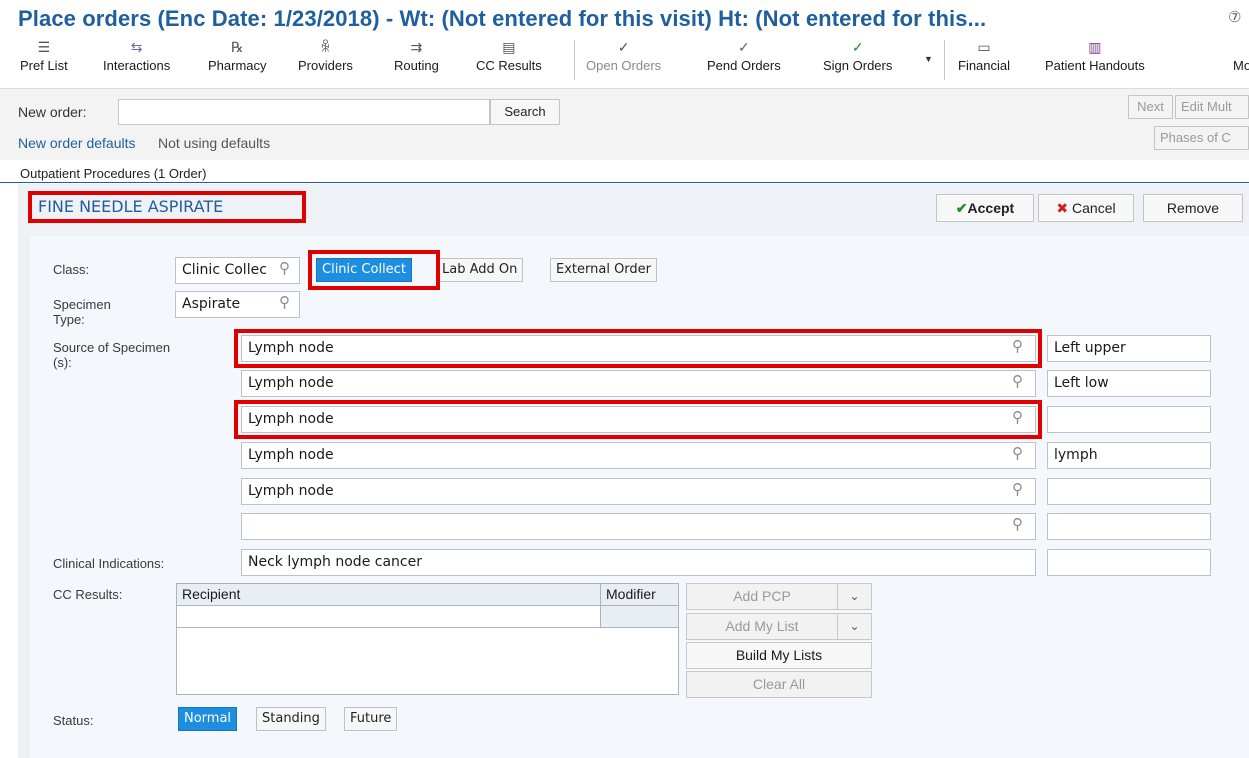 This screenshot has height=758, width=1249. What do you see at coordinates (638, 491) in the screenshot?
I see `source-field-5: Lymph node` at bounding box center [638, 491].